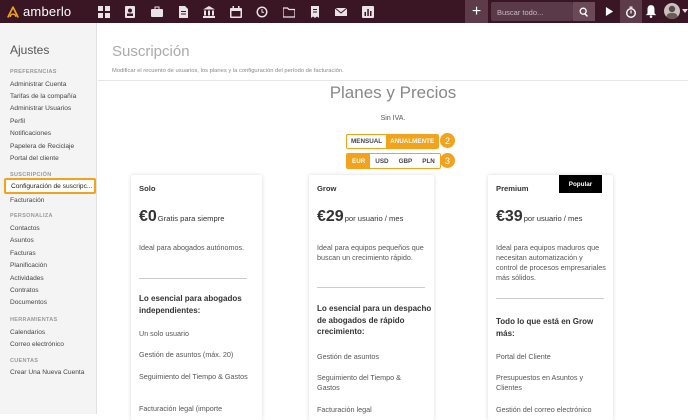  I want to click on billing-period-toggle: MENSUAL ANUALMENTE, so click(393, 141).